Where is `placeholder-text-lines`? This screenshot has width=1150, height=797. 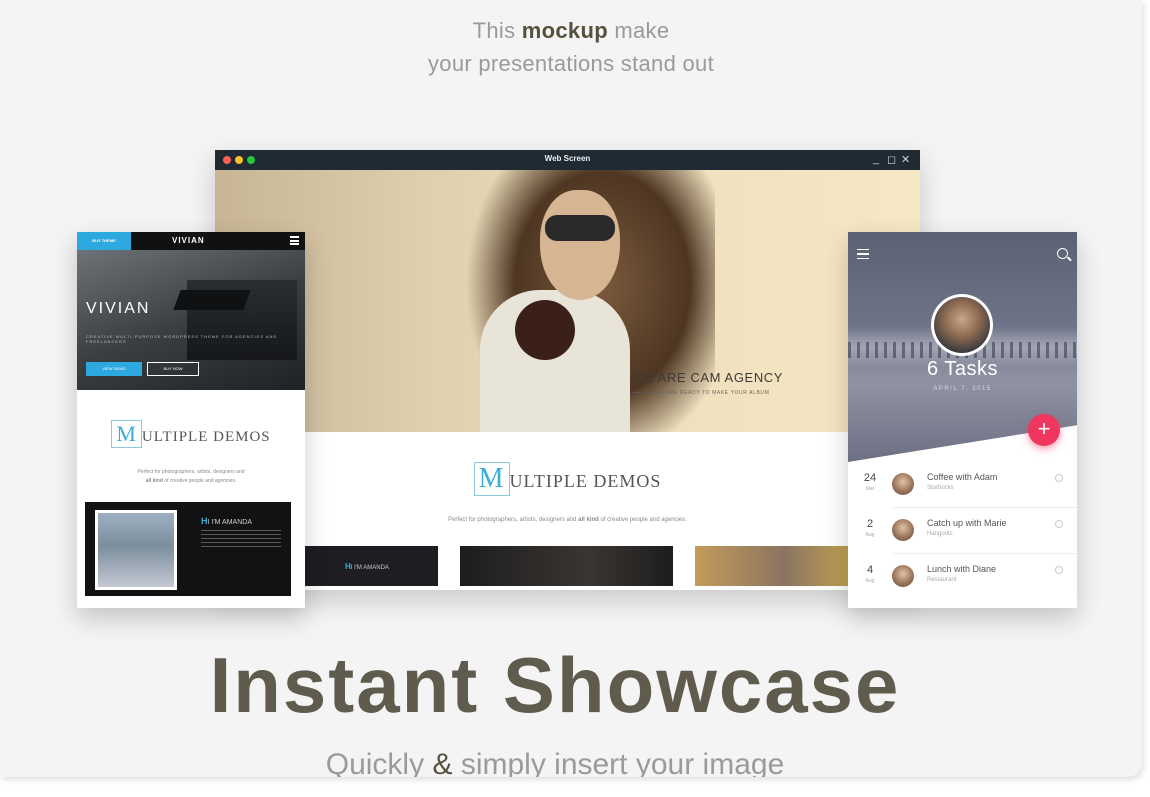 placeholder-text-lines is located at coordinates (241, 539).